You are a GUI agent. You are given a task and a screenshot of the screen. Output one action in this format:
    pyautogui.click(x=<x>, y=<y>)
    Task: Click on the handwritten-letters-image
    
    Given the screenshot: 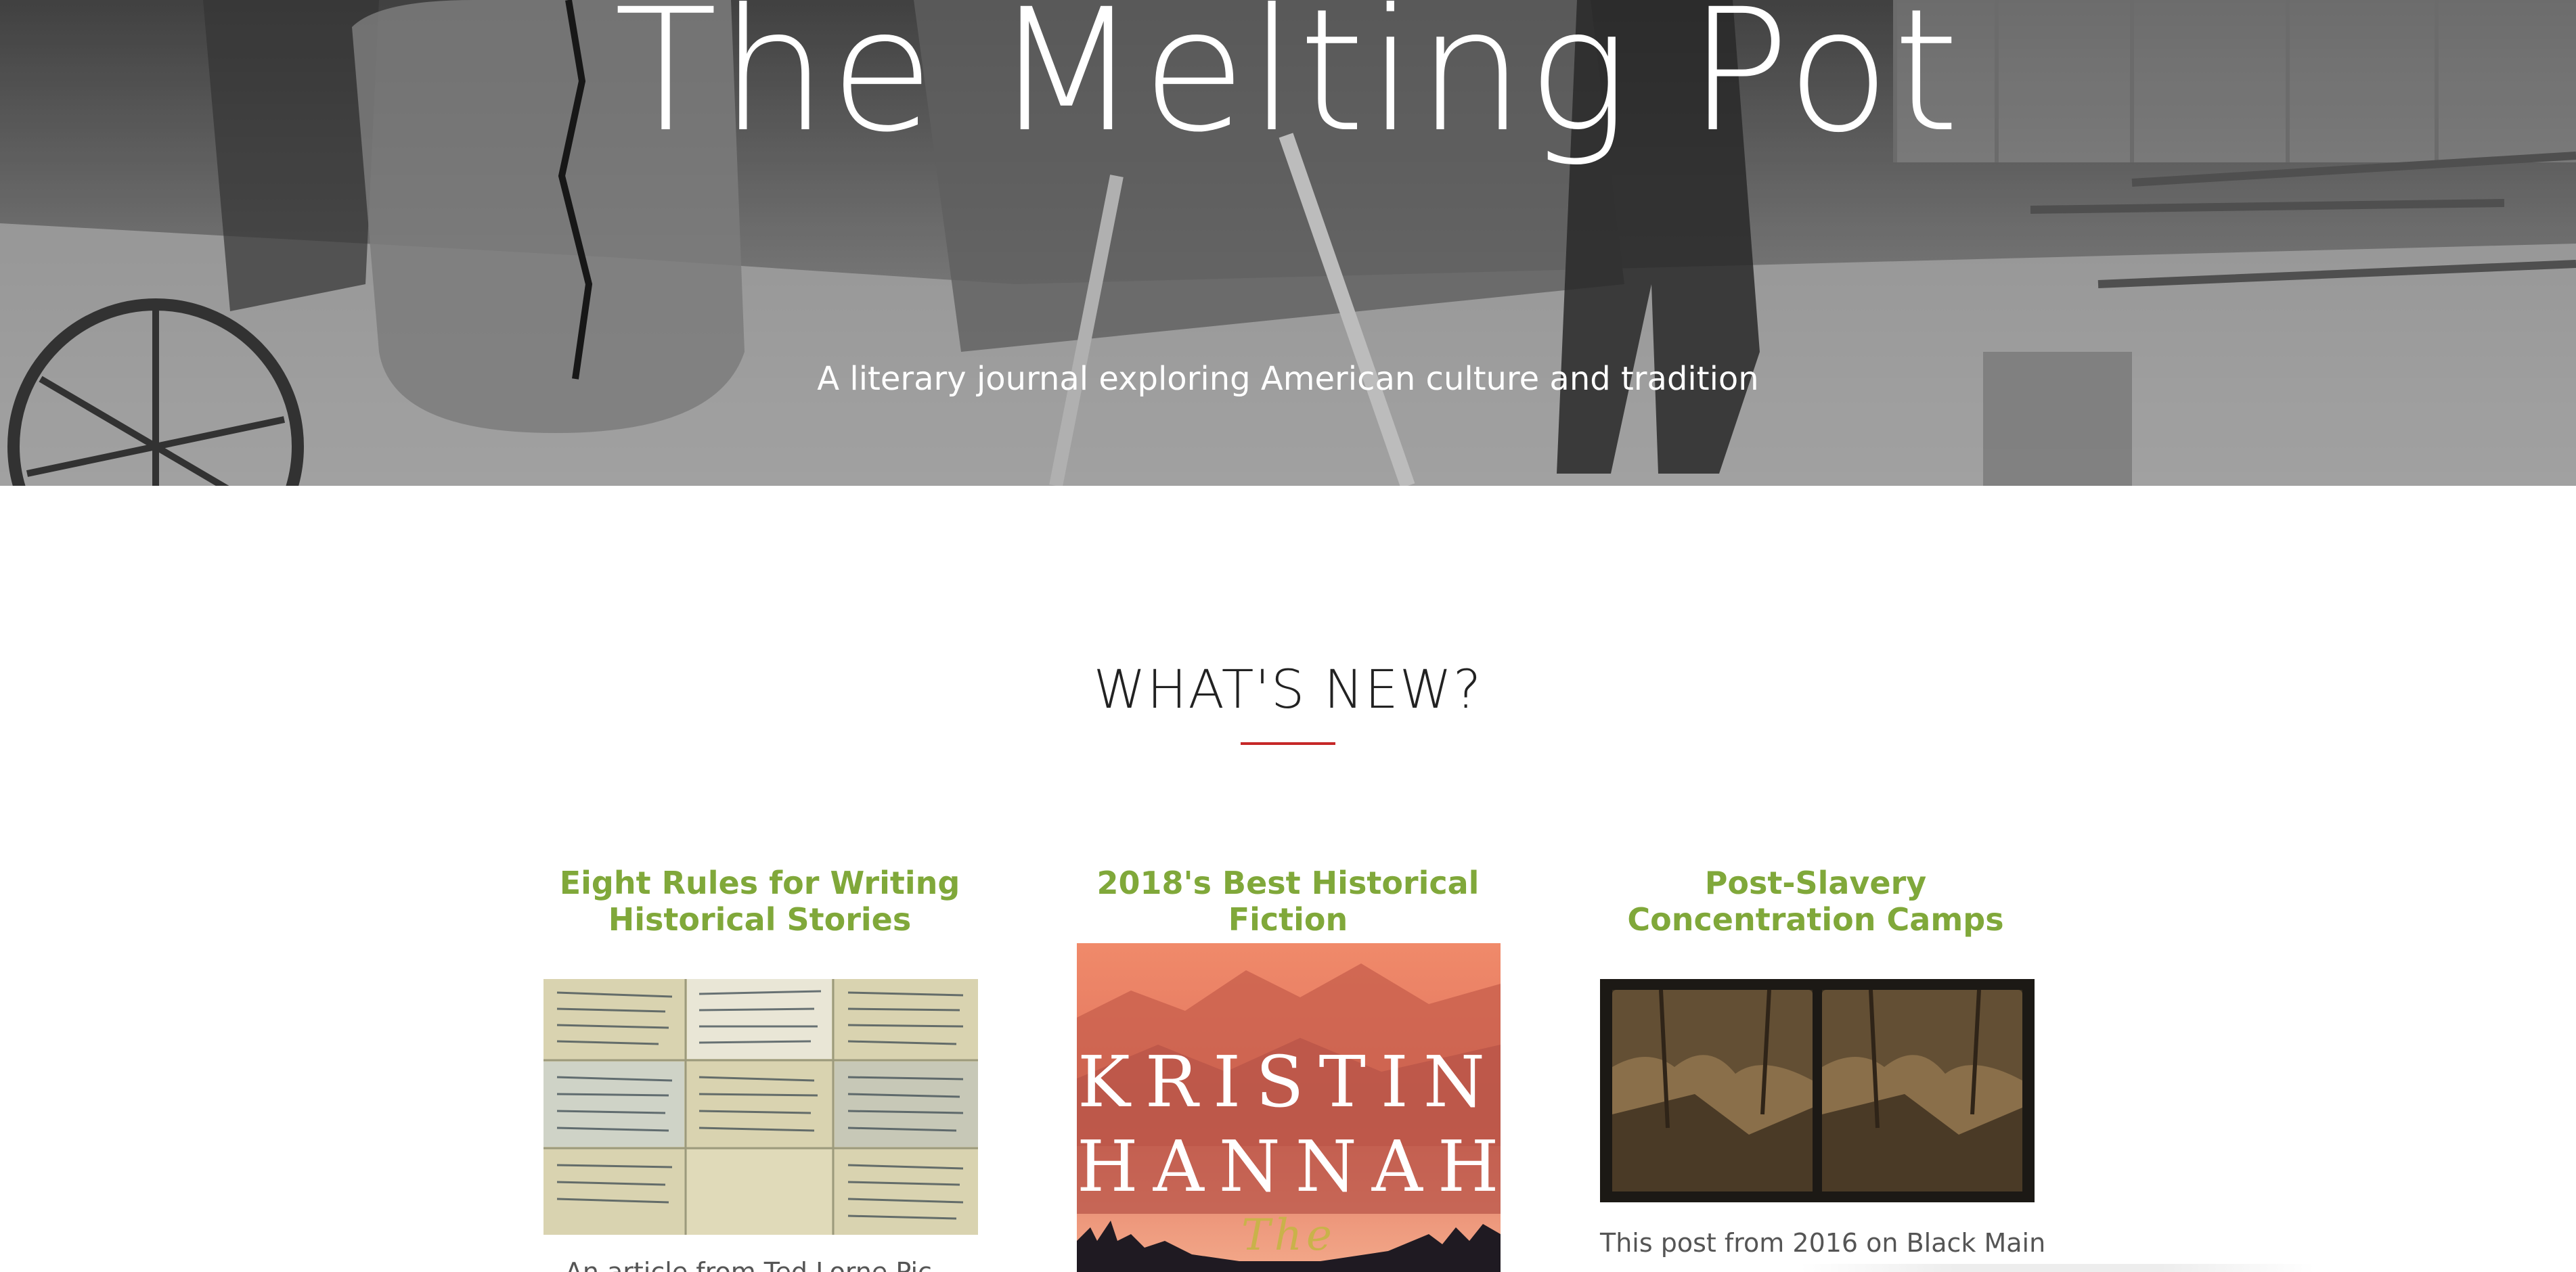 What is the action you would take?
    pyautogui.click(x=760, y=1107)
    